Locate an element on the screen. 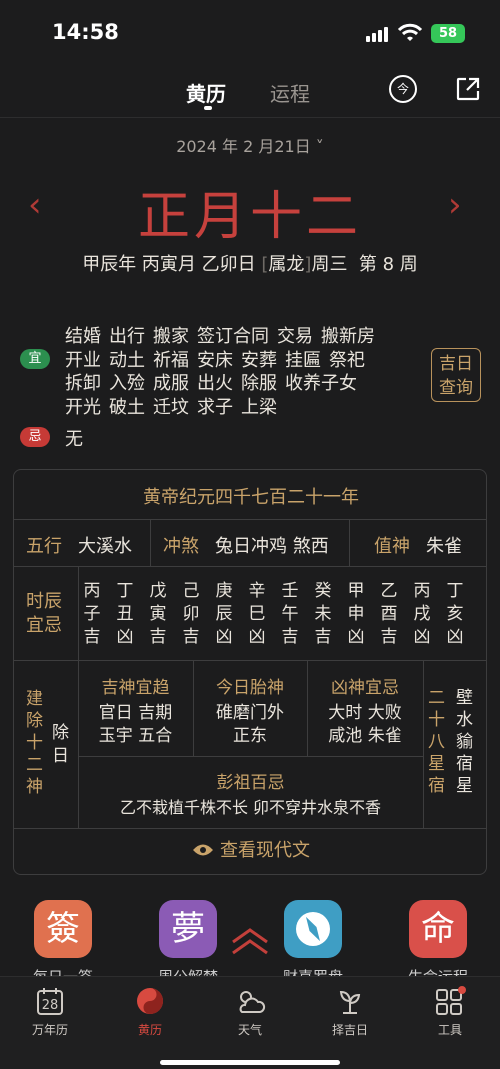 Image resolution: width=500 pixels, height=1069 pixels. app-label: 财喜罗盘 is located at coordinates (313, 971).